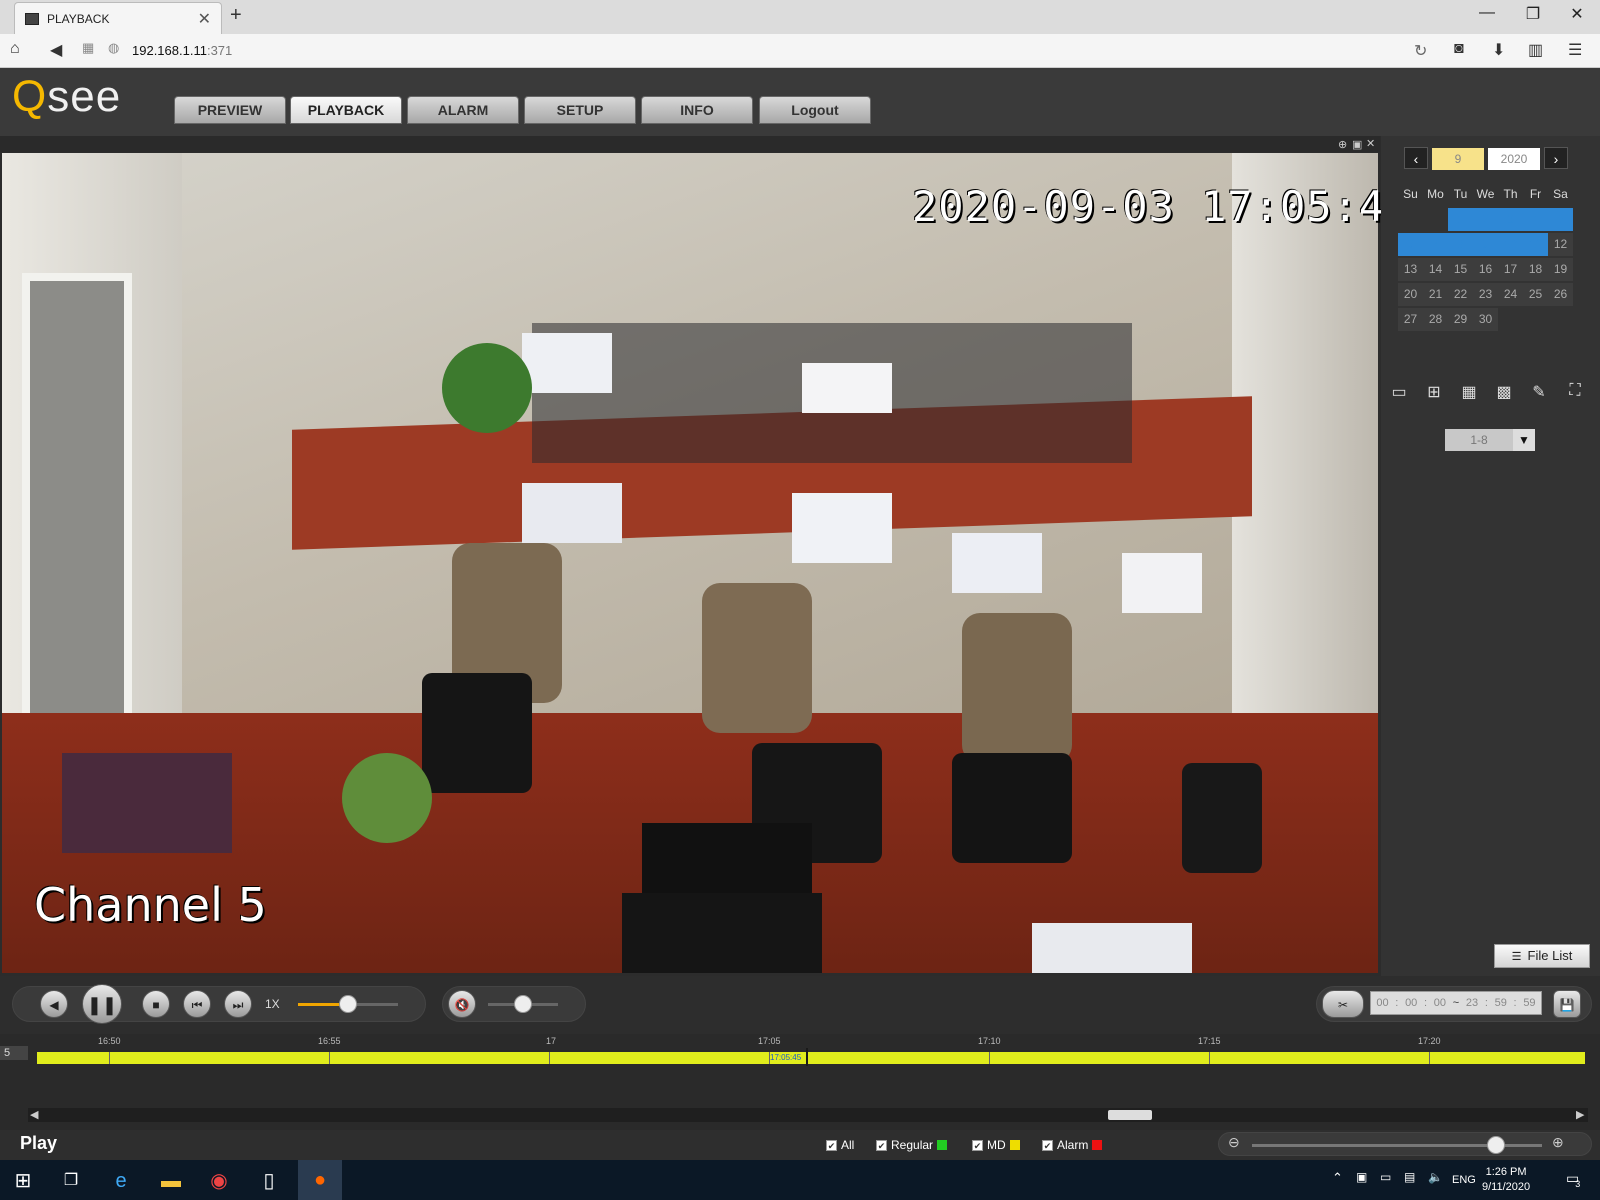 This screenshot has width=1600, height=1200. Describe the element at coordinates (1234, 1142) in the screenshot. I see `zoom-out-icon: ⊖` at that location.